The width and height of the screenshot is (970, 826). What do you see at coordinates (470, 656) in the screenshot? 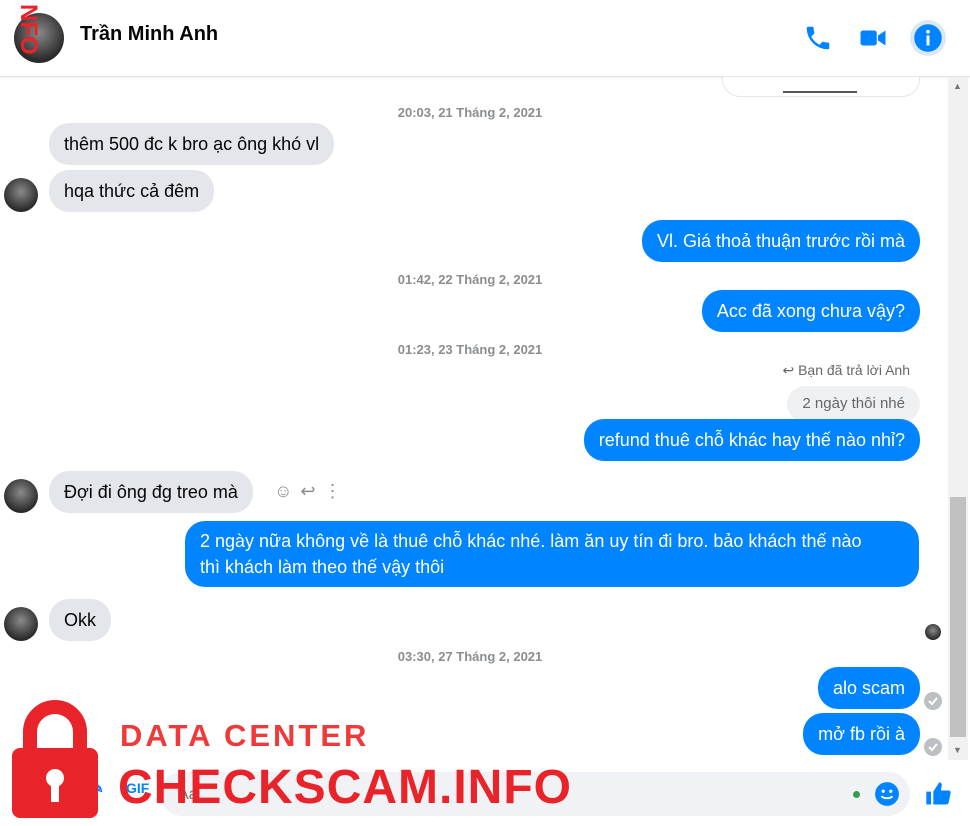
I see `timestamp: 03:30, 27 Tháng 2, 2021` at bounding box center [470, 656].